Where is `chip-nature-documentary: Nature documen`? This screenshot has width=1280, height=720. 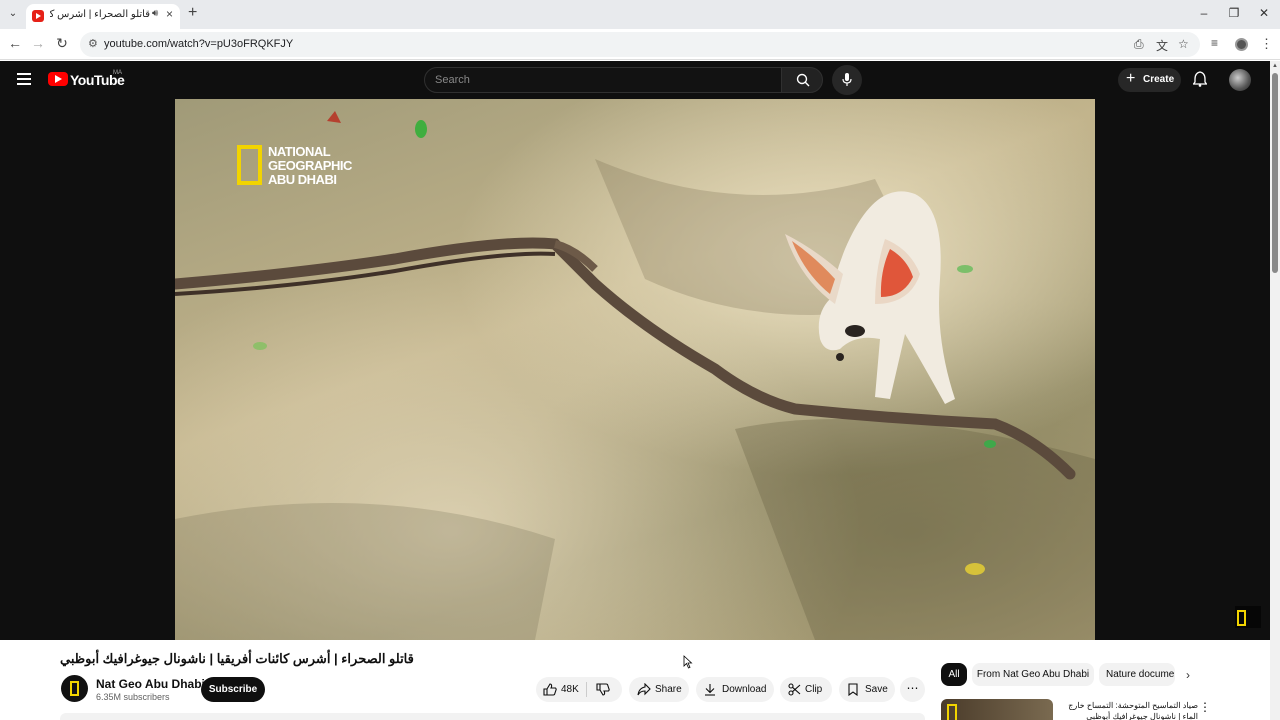
chip-nature-documentary: Nature documen is located at coordinates (1137, 674).